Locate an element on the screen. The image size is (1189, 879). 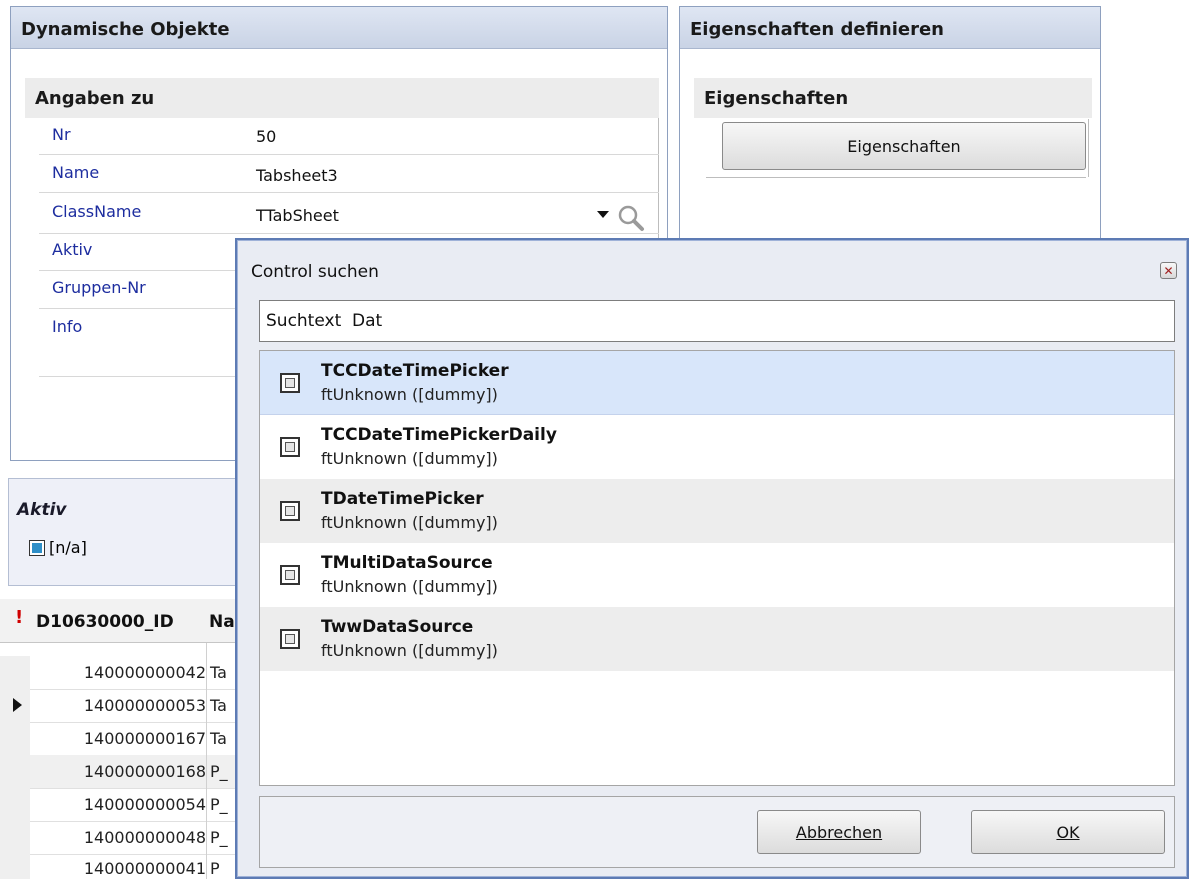
filter-title: Aktiv is located at coordinates (42, 510).